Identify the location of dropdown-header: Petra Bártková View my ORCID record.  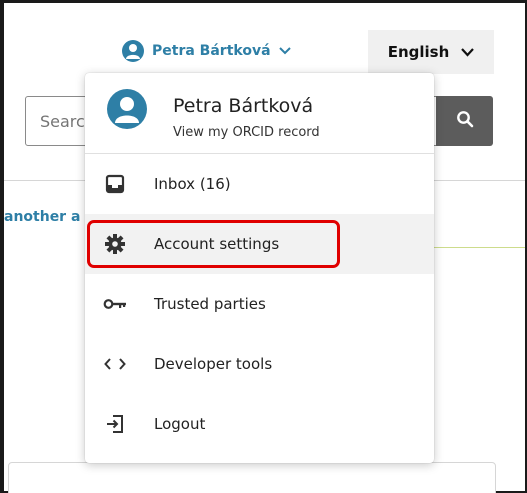
(259, 113).